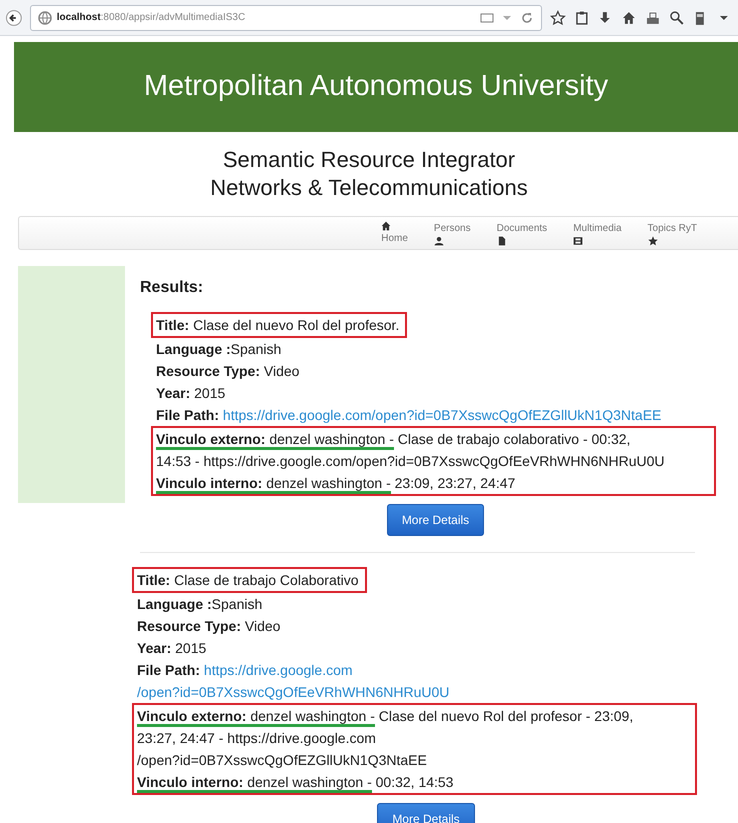  What do you see at coordinates (376, 86) in the screenshot?
I see `site-title: Metropolitan Autonomous University` at bounding box center [376, 86].